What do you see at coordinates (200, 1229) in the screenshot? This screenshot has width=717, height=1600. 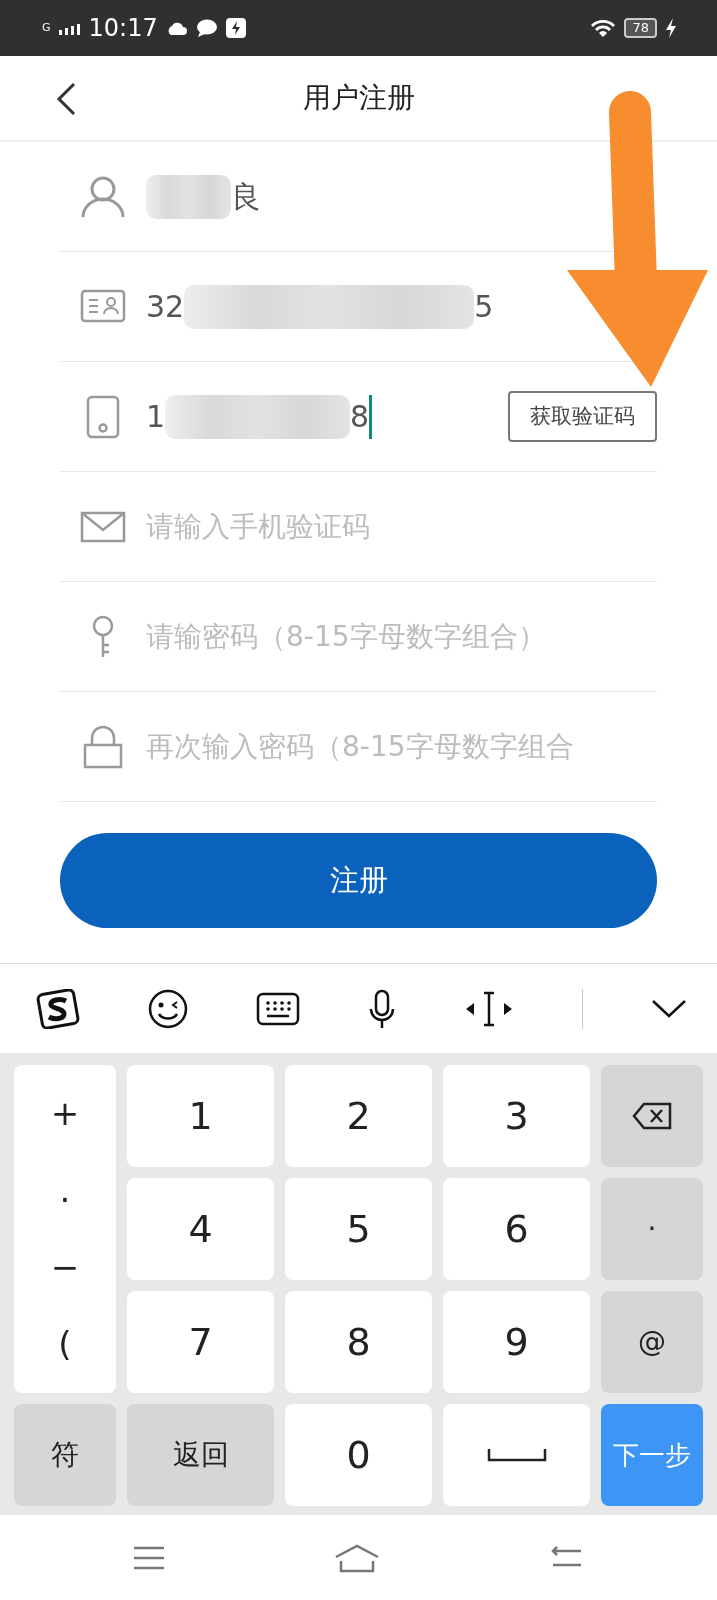 I see `number-key: 4` at bounding box center [200, 1229].